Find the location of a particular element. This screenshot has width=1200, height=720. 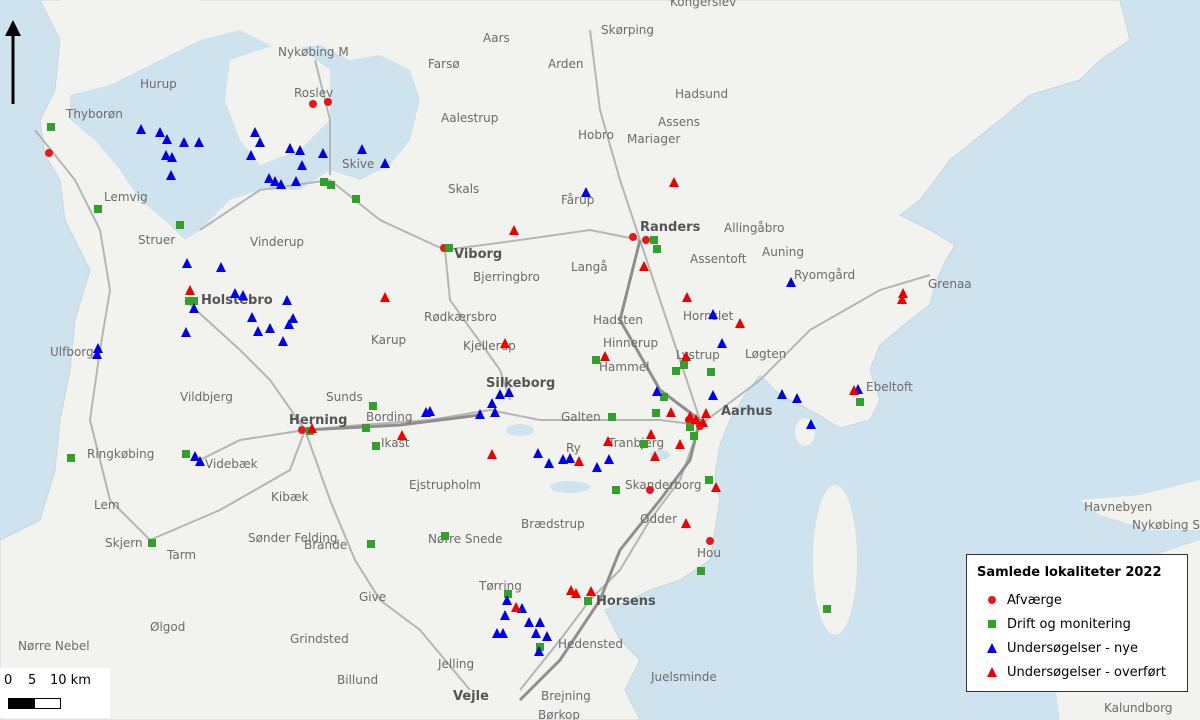

place-label: Galten is located at coordinates (581, 417).